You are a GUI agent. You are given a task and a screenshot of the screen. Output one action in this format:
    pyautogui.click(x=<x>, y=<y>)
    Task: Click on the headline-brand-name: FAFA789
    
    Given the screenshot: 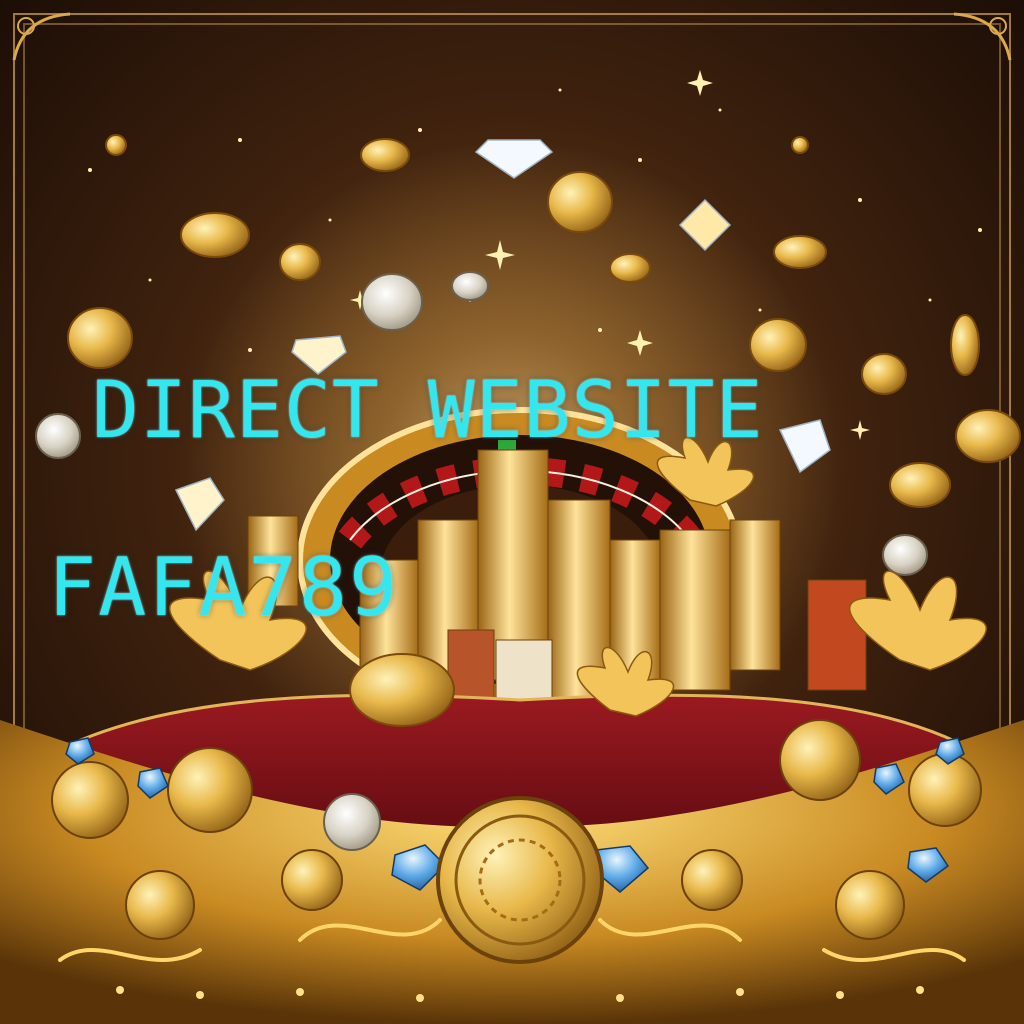 What is the action you would take?
    pyautogui.click(x=224, y=587)
    